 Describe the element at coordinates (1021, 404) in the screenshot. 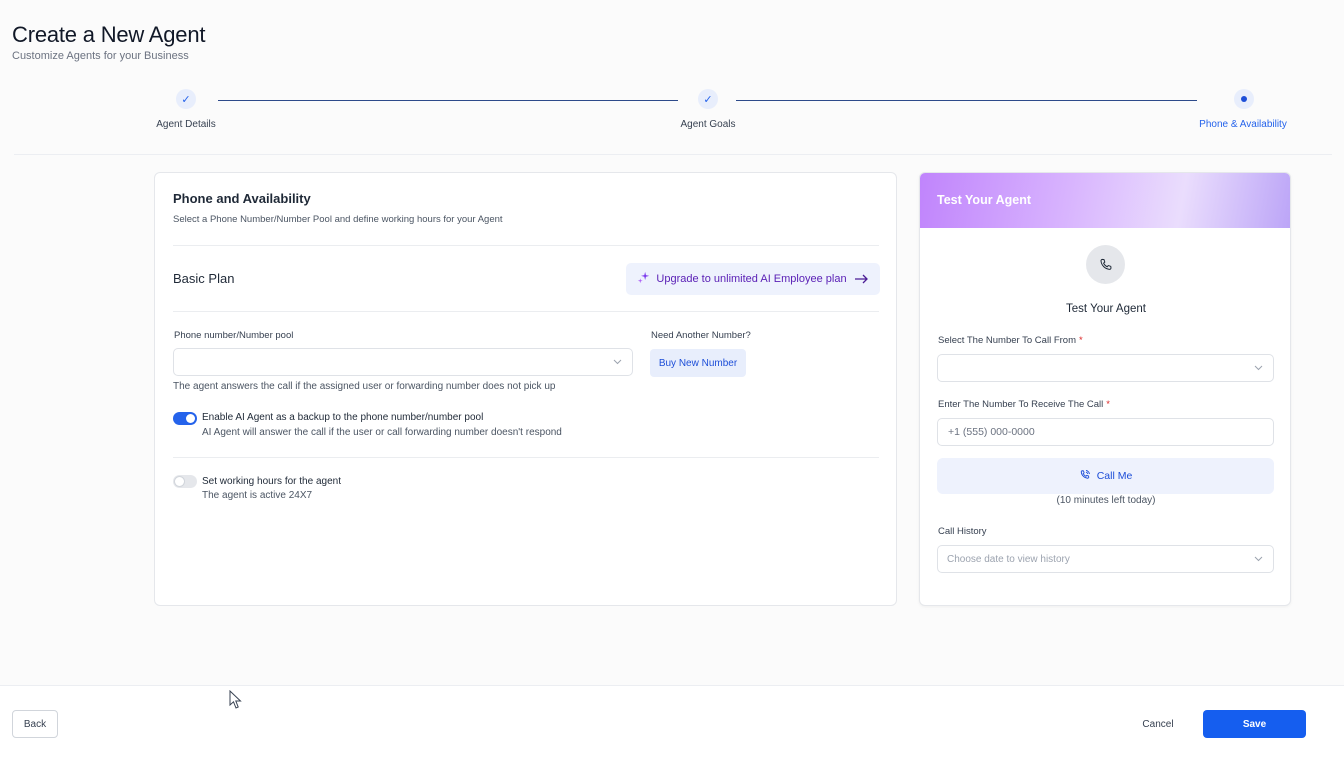

I see `call-to-label-text: Enter The Number To Receive The Call` at that location.